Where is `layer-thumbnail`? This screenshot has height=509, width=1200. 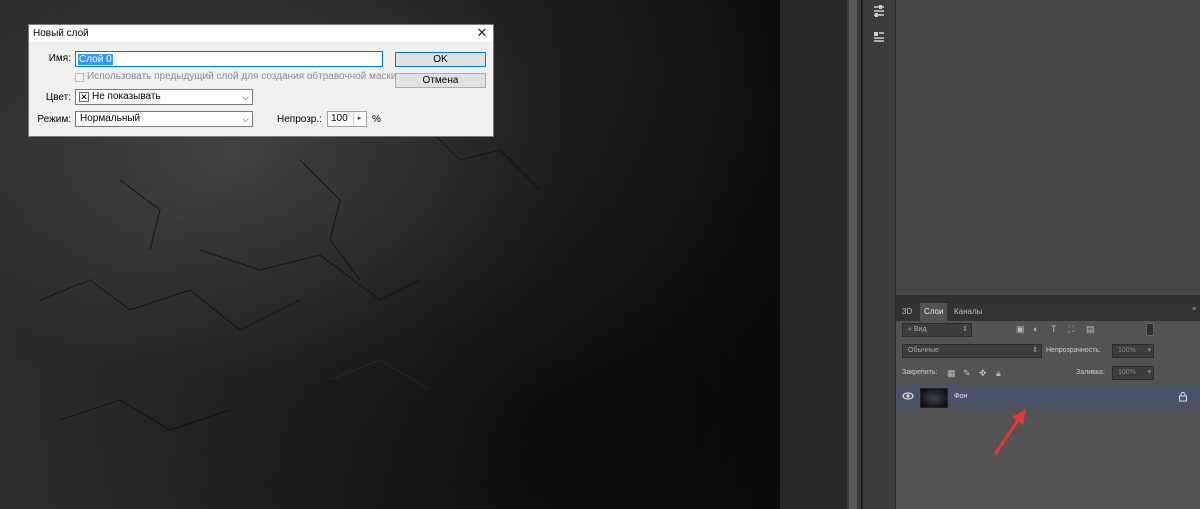 layer-thumbnail is located at coordinates (934, 398).